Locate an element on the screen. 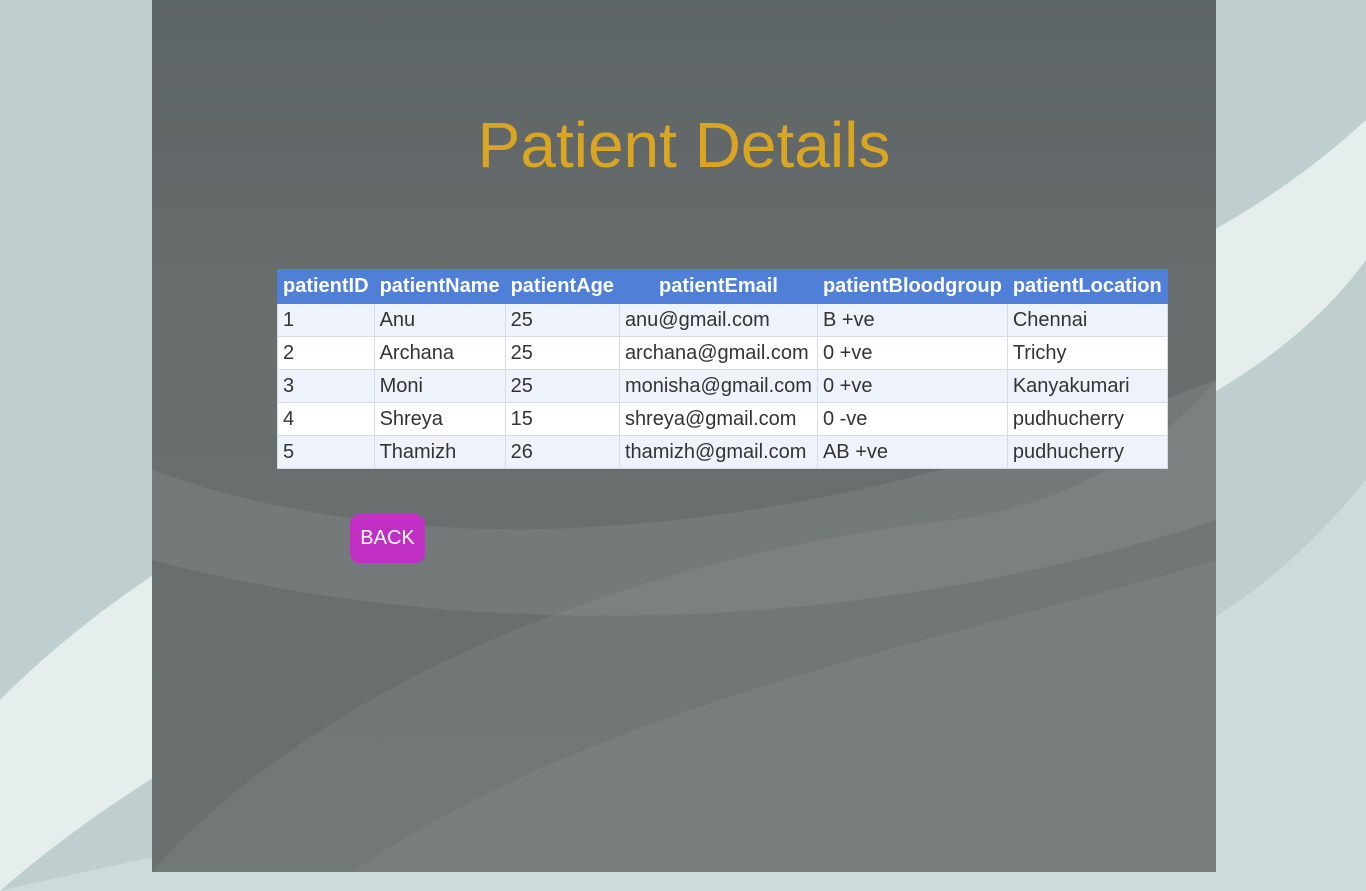  cell-patient-location: Trichy is located at coordinates (1087, 353).